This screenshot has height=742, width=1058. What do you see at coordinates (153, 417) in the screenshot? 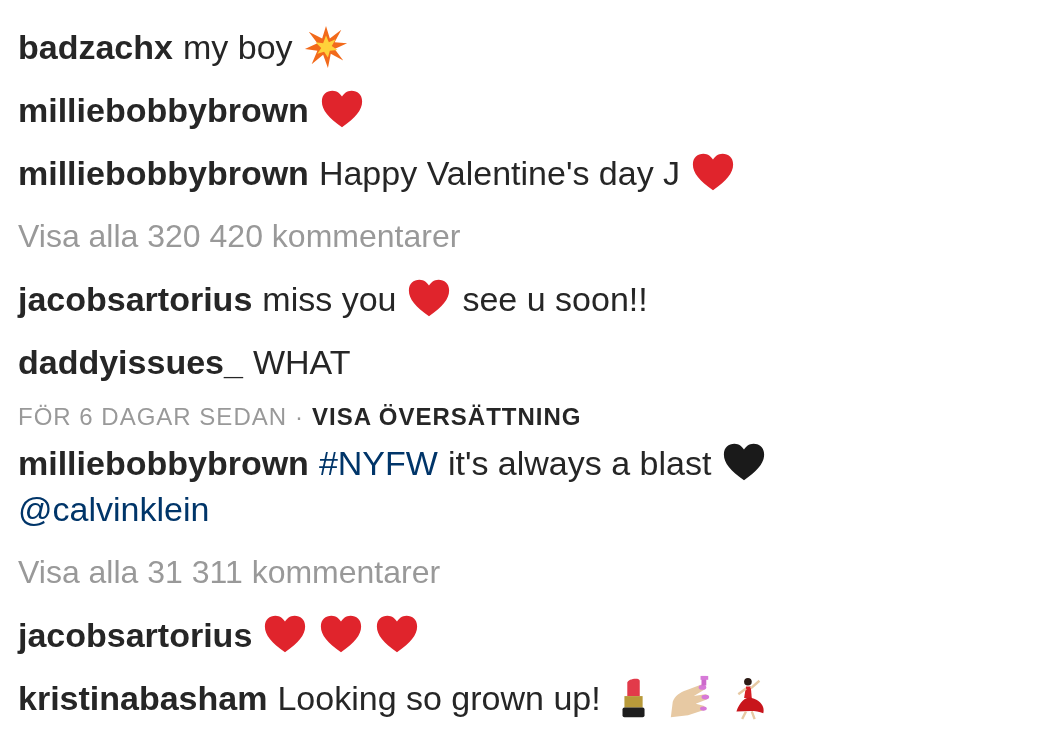
I see `timestamp: FÖR 6 DAGAR SEDAN` at bounding box center [153, 417].